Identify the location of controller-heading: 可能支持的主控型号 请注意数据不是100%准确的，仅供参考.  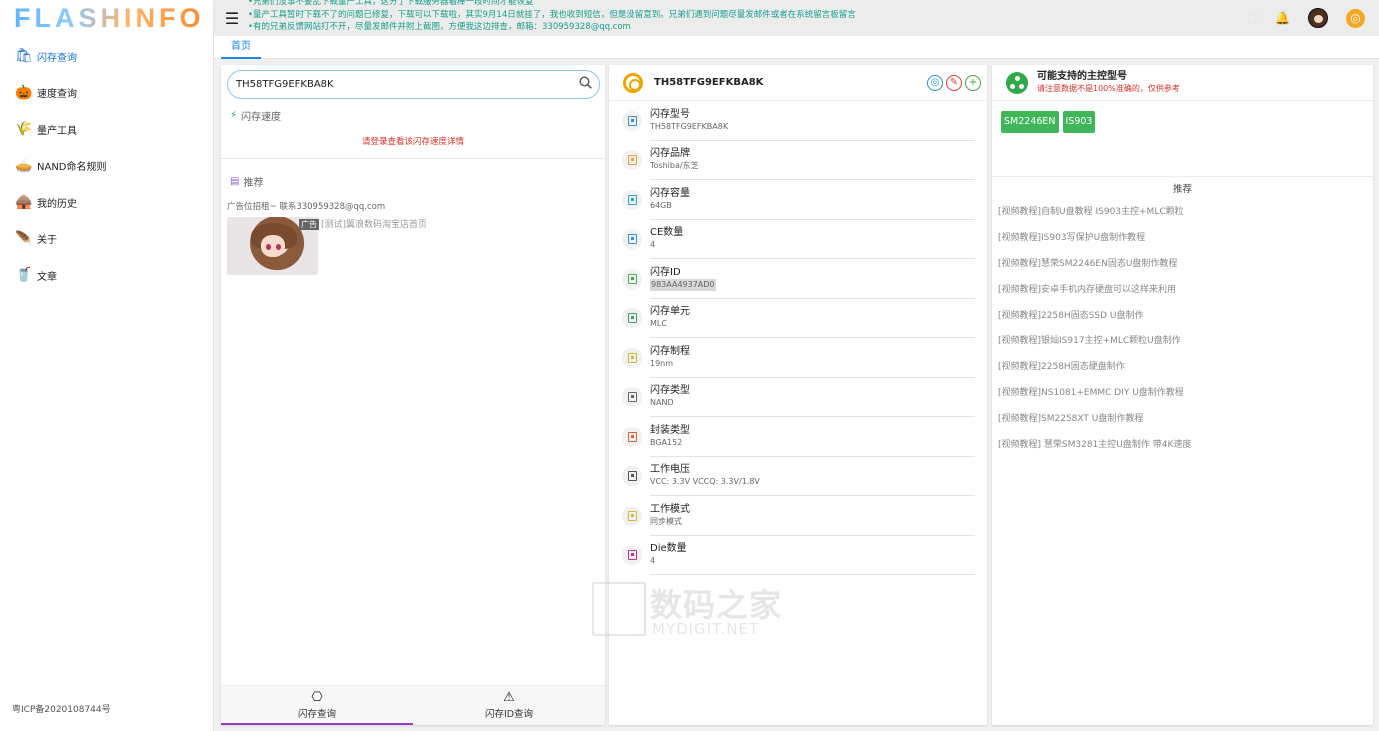
(1108, 82).